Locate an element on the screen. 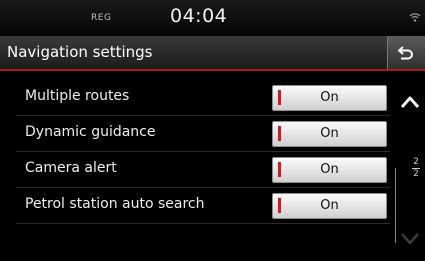  setting-label: Dynamic guidance is located at coordinates (90, 132).